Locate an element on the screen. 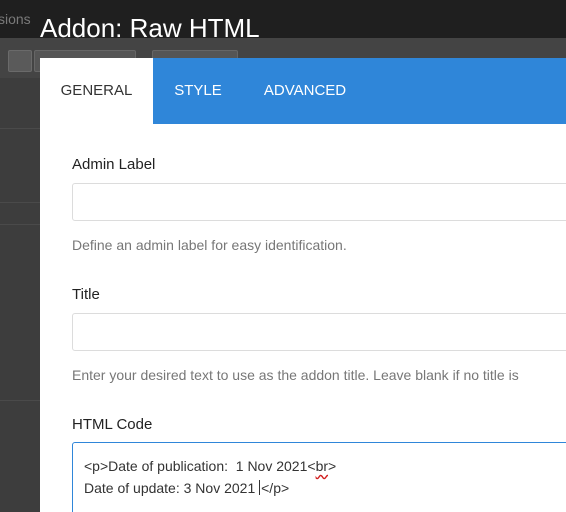 The image size is (566, 512). code-text: </p> is located at coordinates (275, 488).